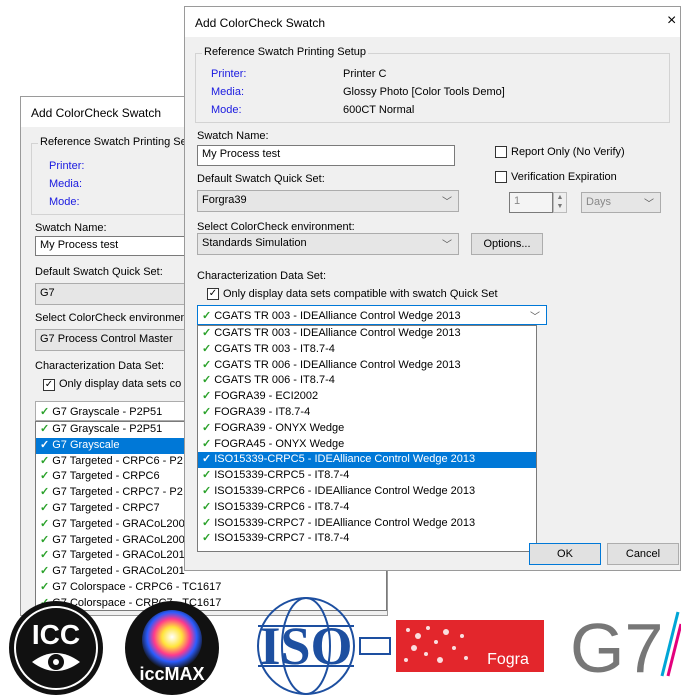  I want to click on back-only-display-checkbox: ✓, so click(49, 385).